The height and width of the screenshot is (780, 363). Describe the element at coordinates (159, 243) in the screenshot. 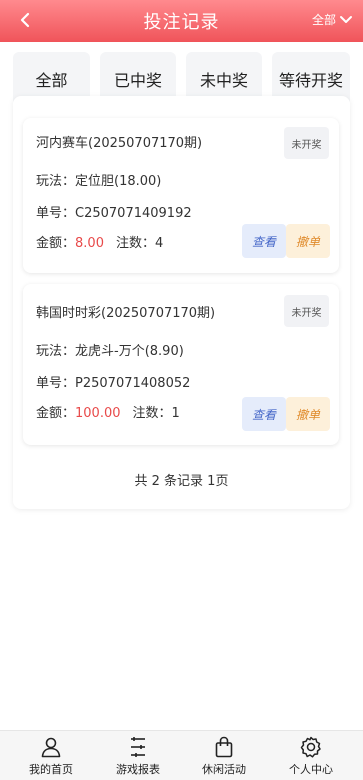

I see `count-value: 4` at that location.